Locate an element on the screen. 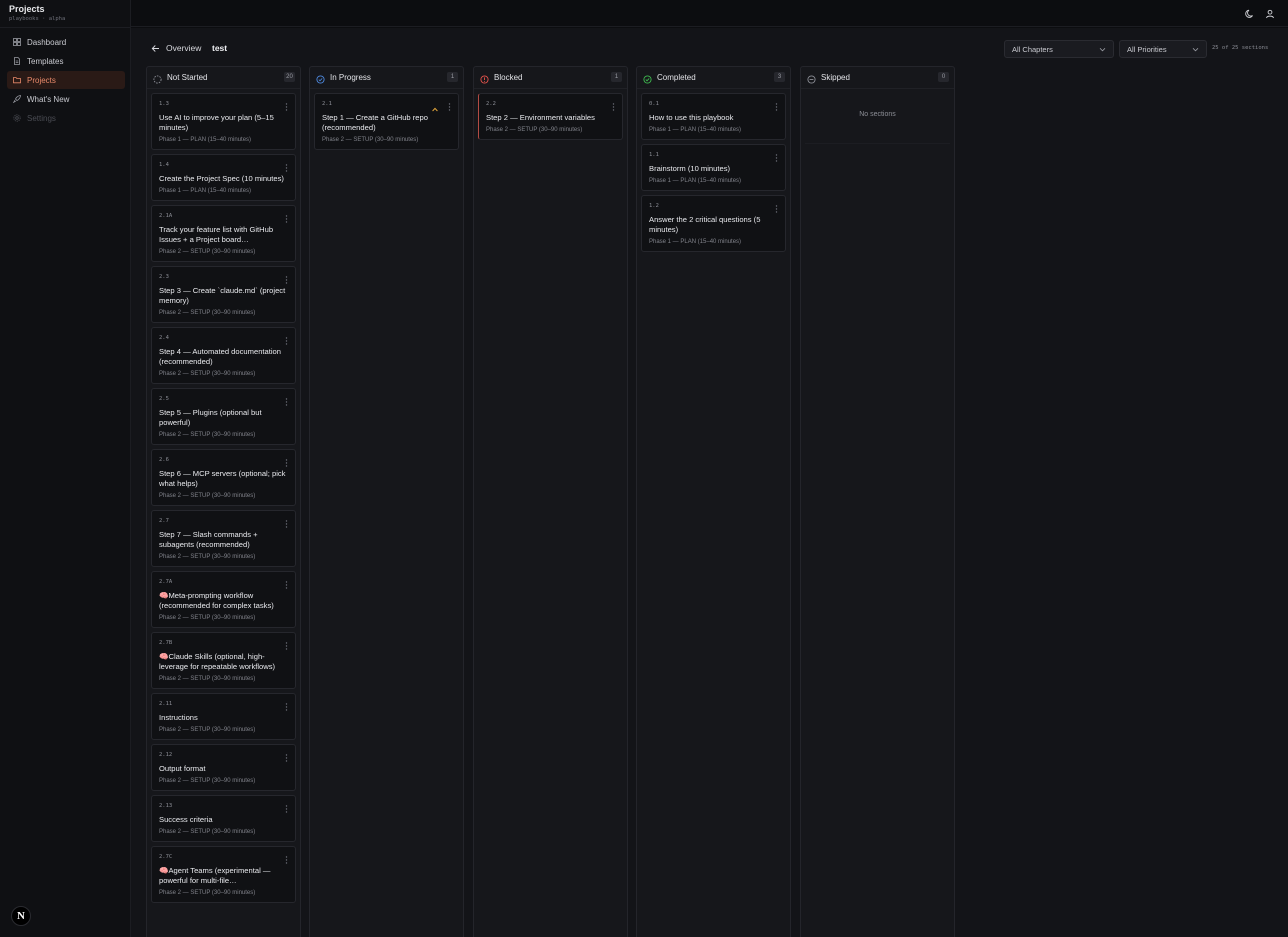 The height and width of the screenshot is (937, 1288). priority-filter-value: All Priorities is located at coordinates (1147, 49).